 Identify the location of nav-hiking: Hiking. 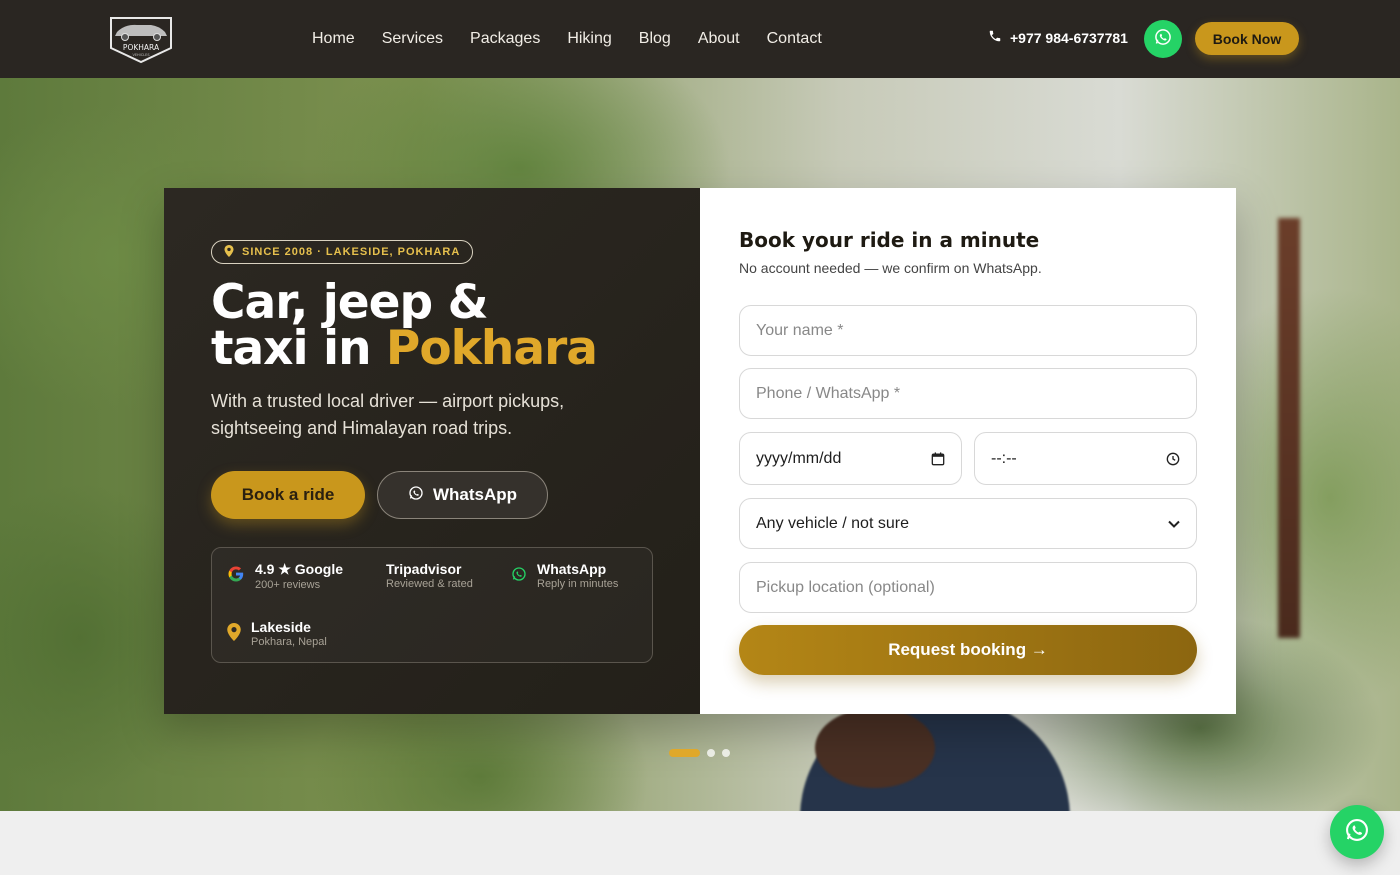
(589, 39).